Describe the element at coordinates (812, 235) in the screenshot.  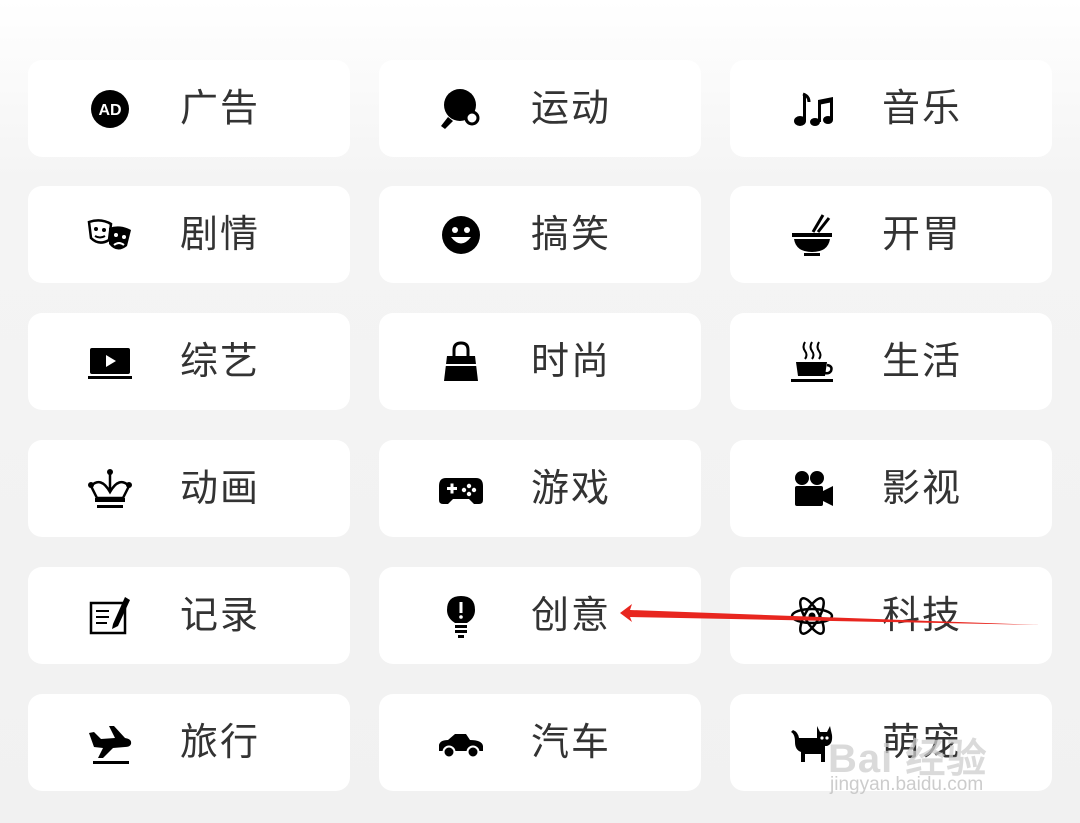
I see `noodle-bowl-icon` at that location.